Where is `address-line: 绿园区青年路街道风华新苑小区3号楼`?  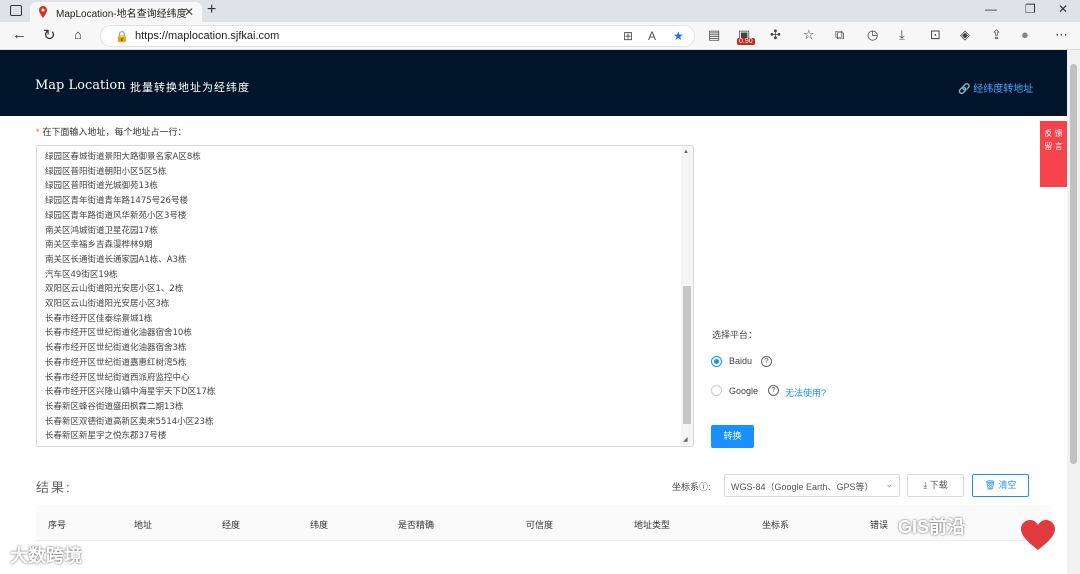
address-line: 绿园区青年路街道风华新苑小区3号楼 is located at coordinates (116, 215).